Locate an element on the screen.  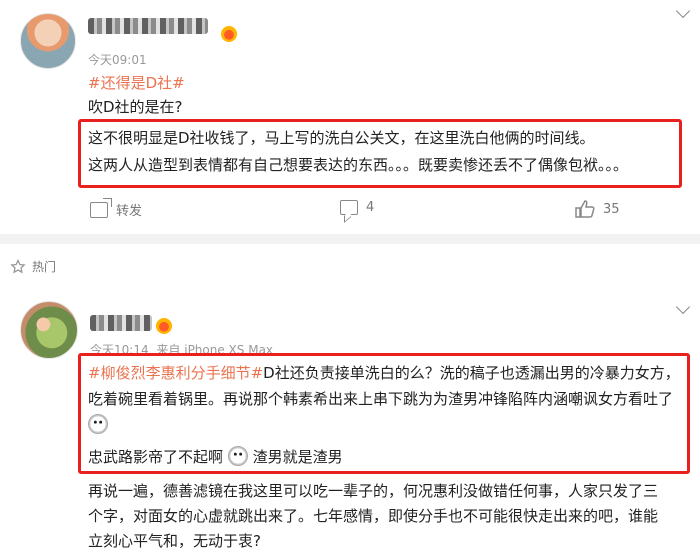
comment-icon is located at coordinates (349, 207).